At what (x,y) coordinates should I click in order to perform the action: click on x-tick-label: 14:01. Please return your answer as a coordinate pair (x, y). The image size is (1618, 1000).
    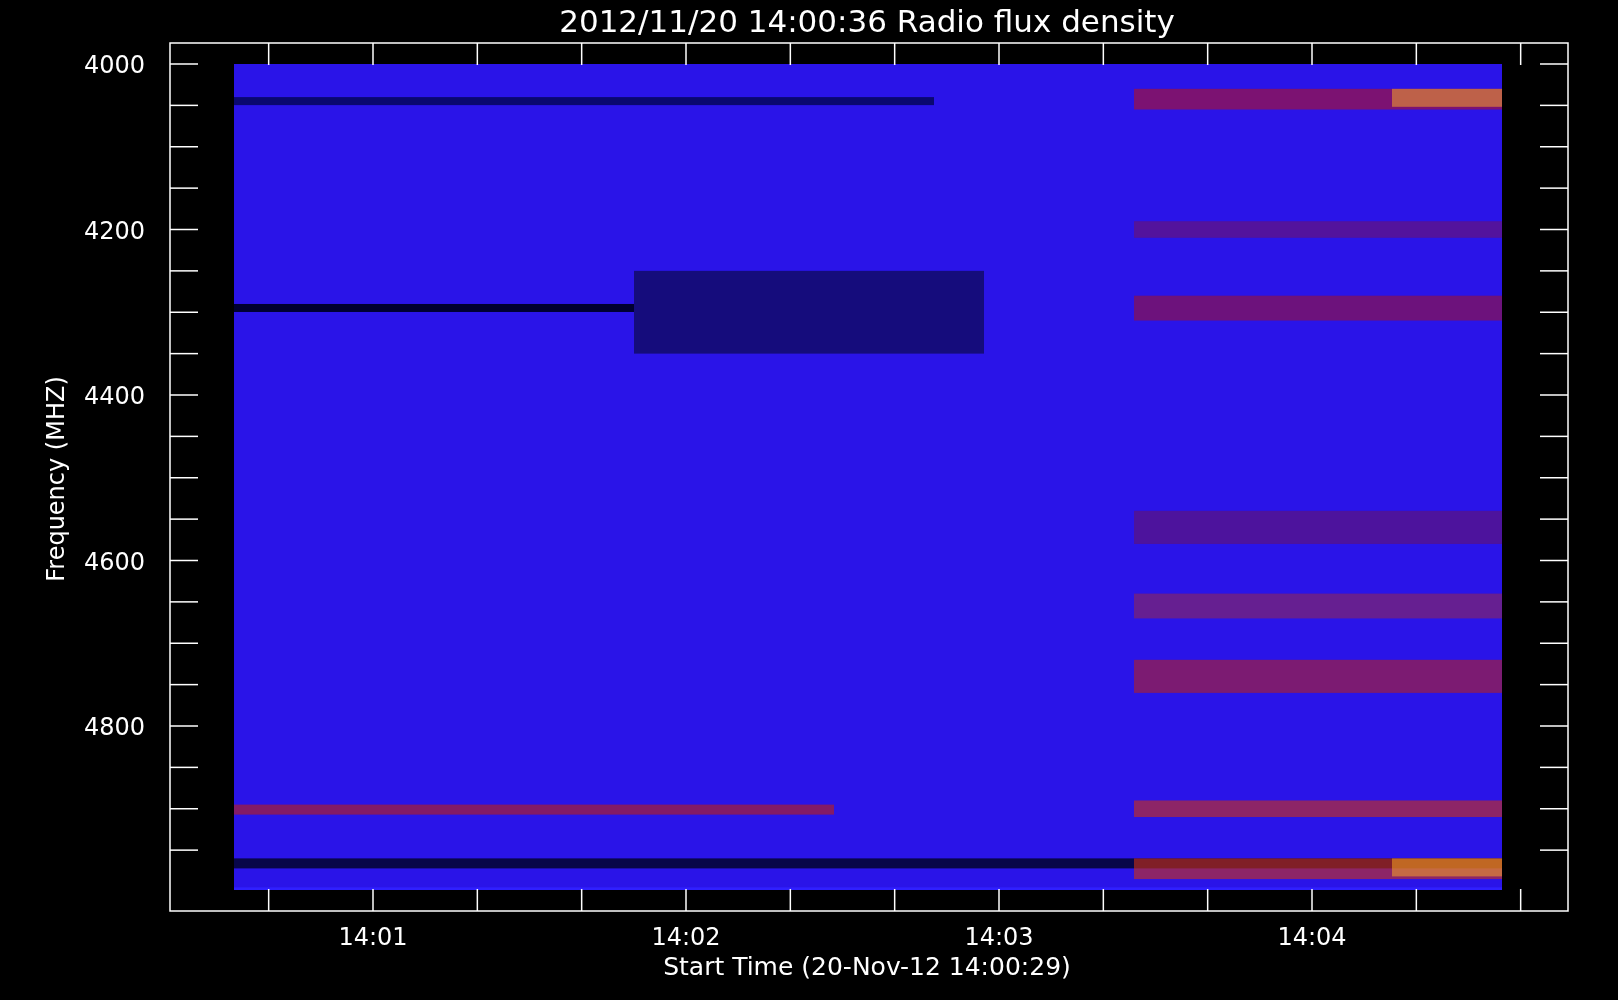
    Looking at the image, I should click on (373, 937).